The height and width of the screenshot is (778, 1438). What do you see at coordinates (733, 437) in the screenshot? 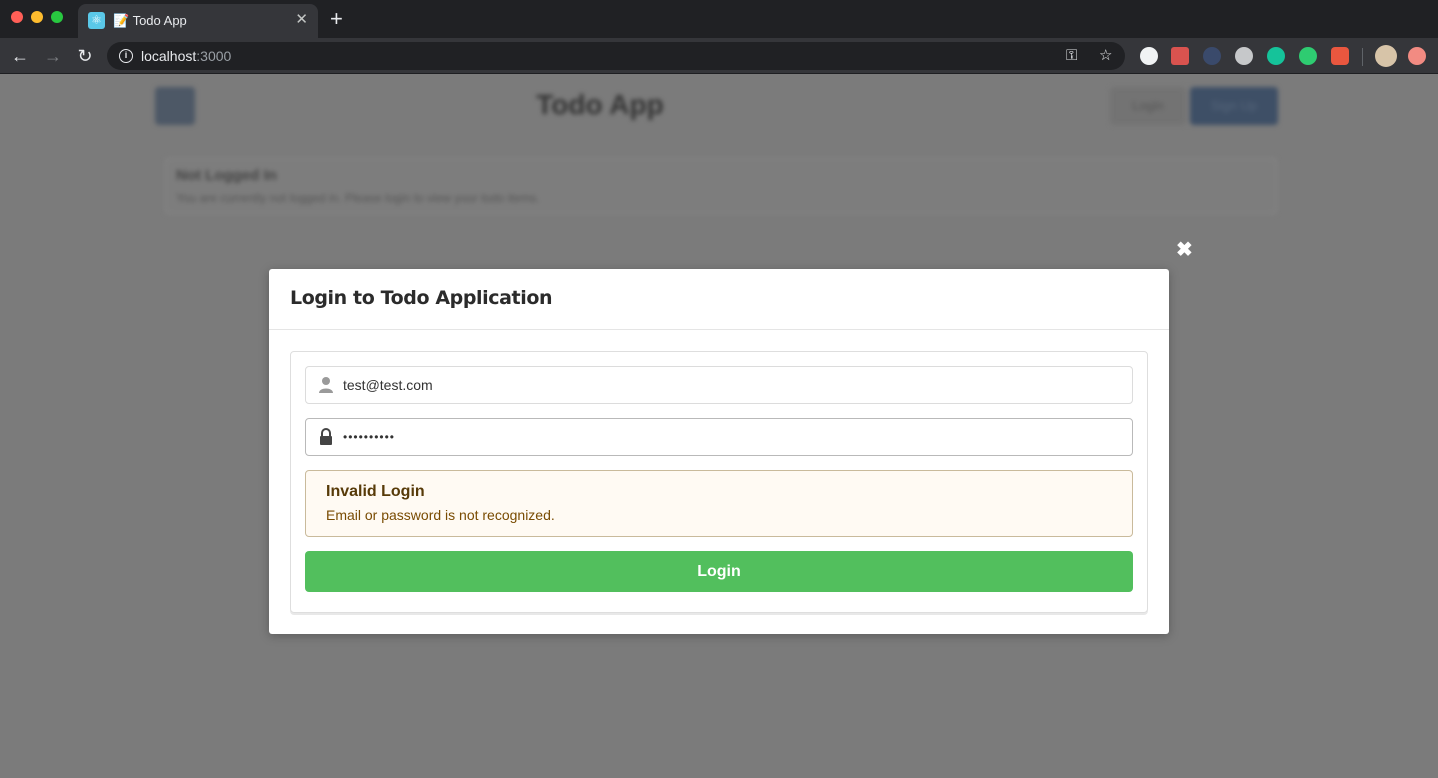
I see `password-input` at bounding box center [733, 437].